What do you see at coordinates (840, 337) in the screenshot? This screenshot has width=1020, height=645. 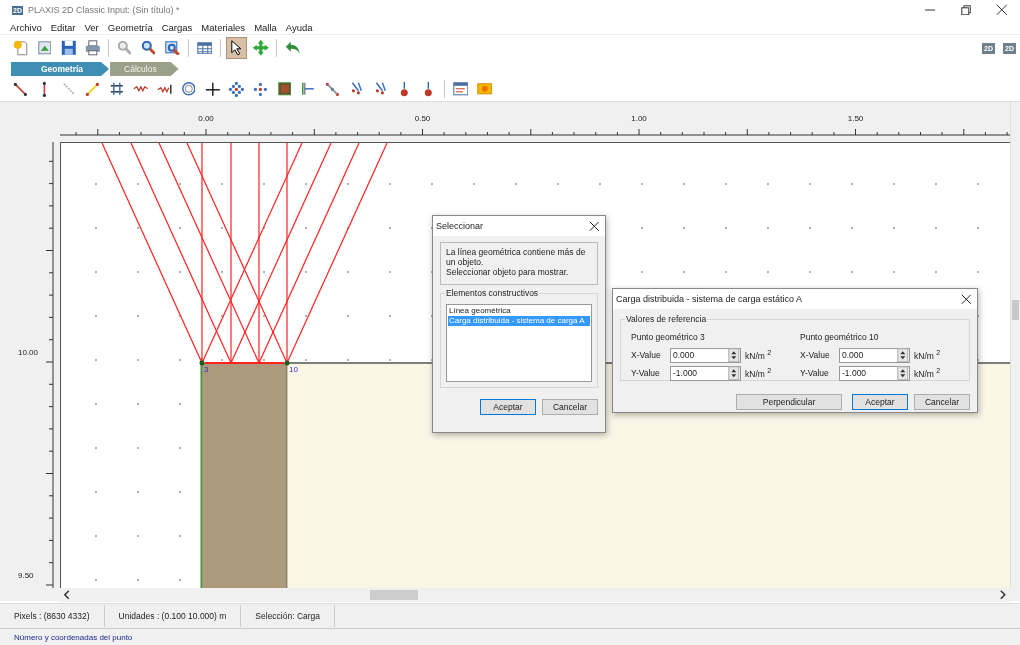 I see `point-heading: Punto geométrico 10` at bounding box center [840, 337].